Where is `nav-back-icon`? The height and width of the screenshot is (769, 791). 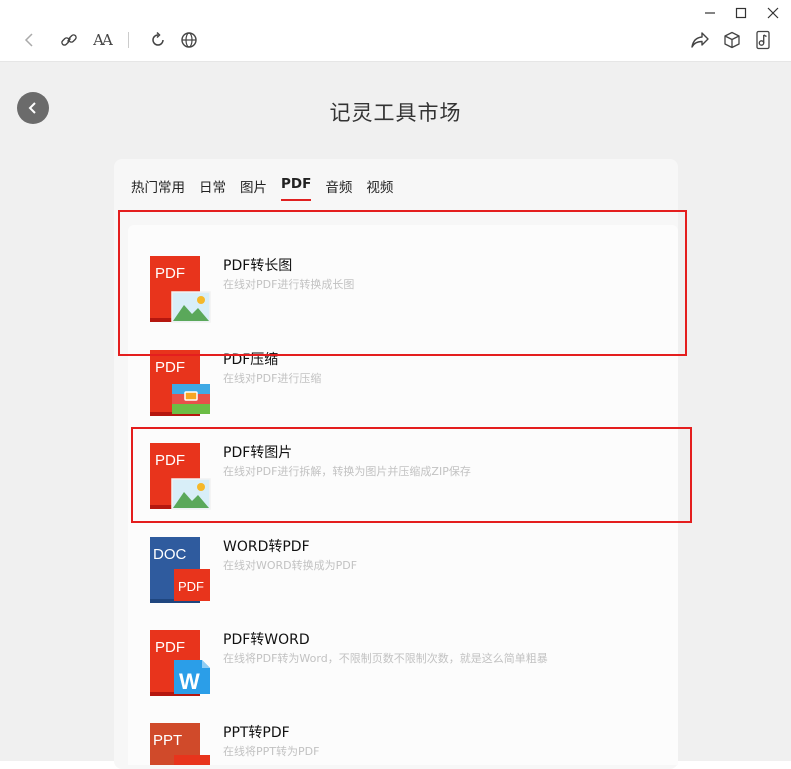 nav-back-icon is located at coordinates (29, 40).